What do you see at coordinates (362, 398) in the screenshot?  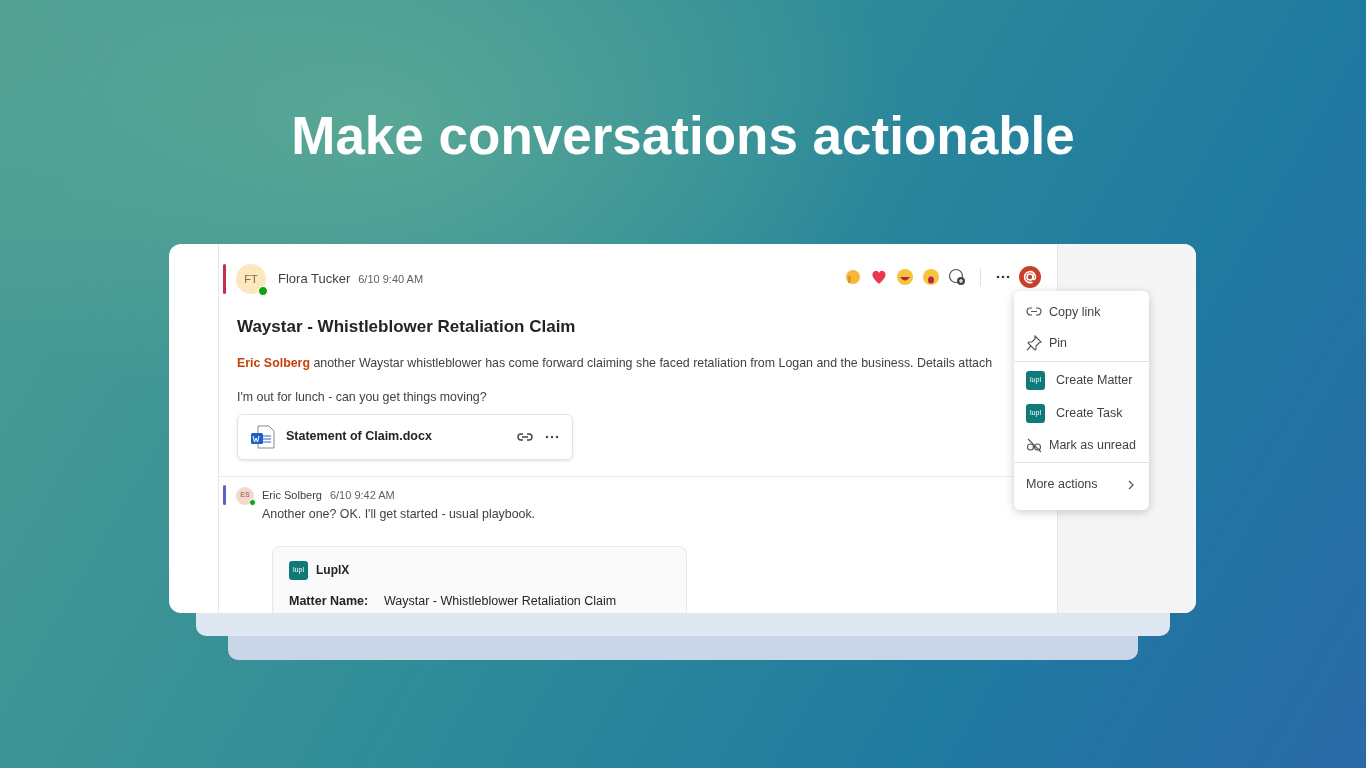 I see `message-text: I'm out for lunch - can you get things moving?` at bounding box center [362, 398].